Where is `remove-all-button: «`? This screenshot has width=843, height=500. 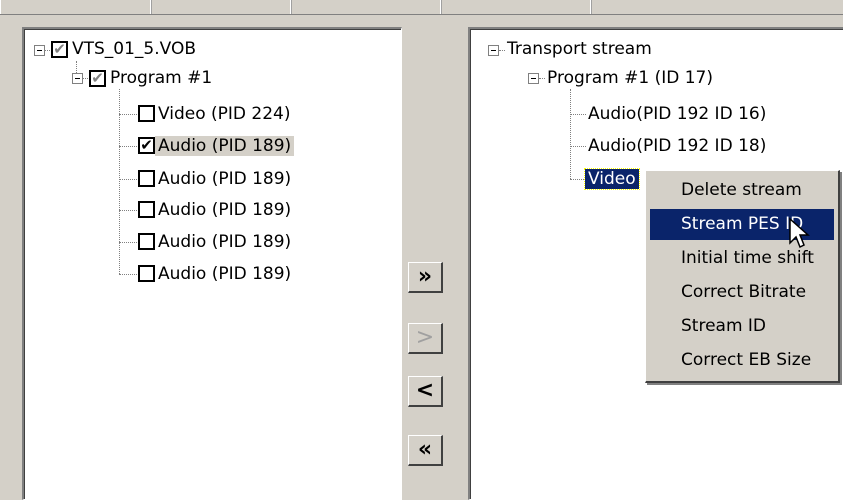
remove-all-button: « is located at coordinates (425, 450).